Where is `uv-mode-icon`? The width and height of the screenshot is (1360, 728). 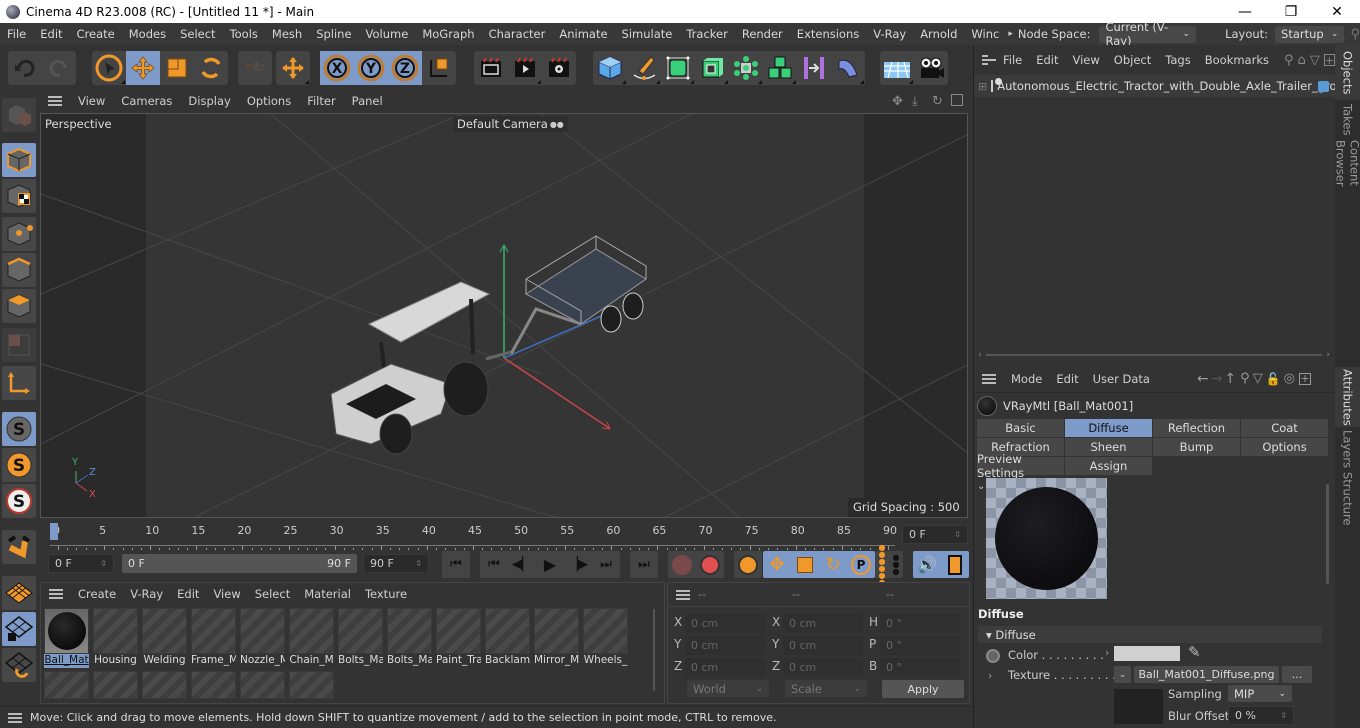
uv-mode-icon is located at coordinates (19, 345).